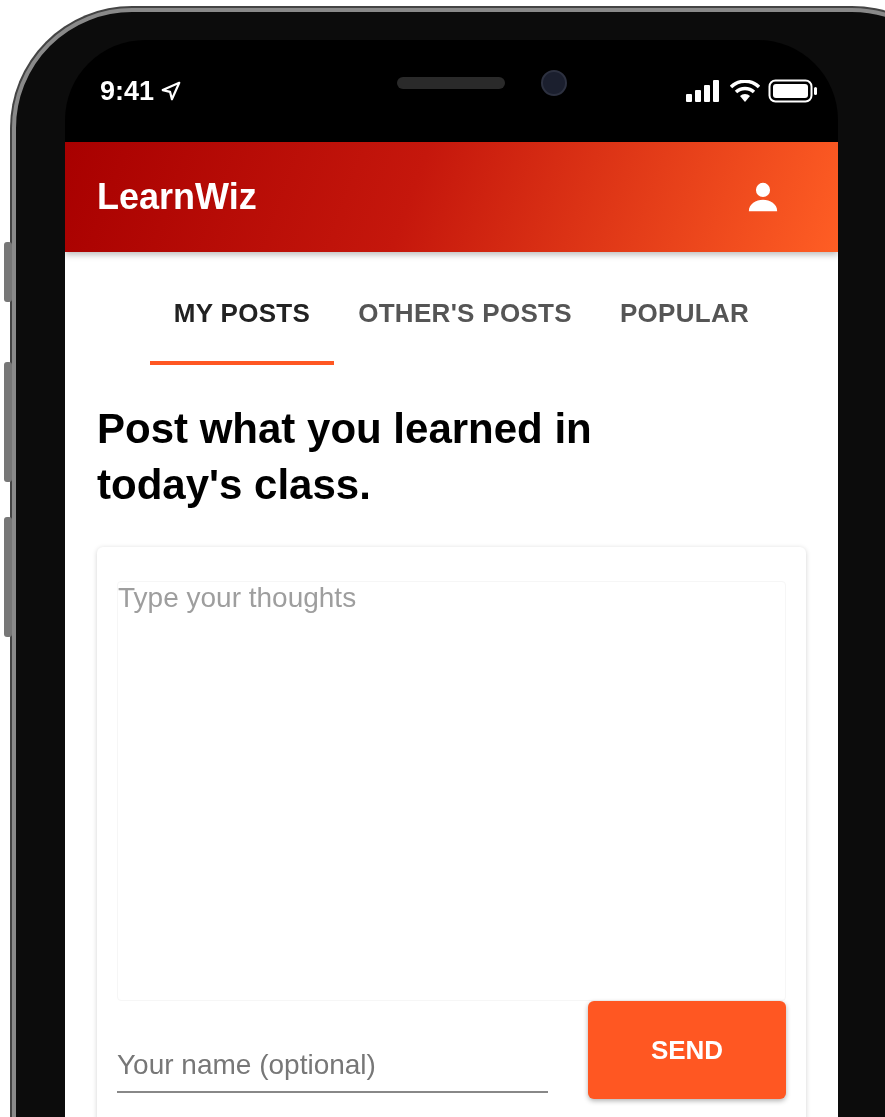  I want to click on signal-icon, so click(704, 91).